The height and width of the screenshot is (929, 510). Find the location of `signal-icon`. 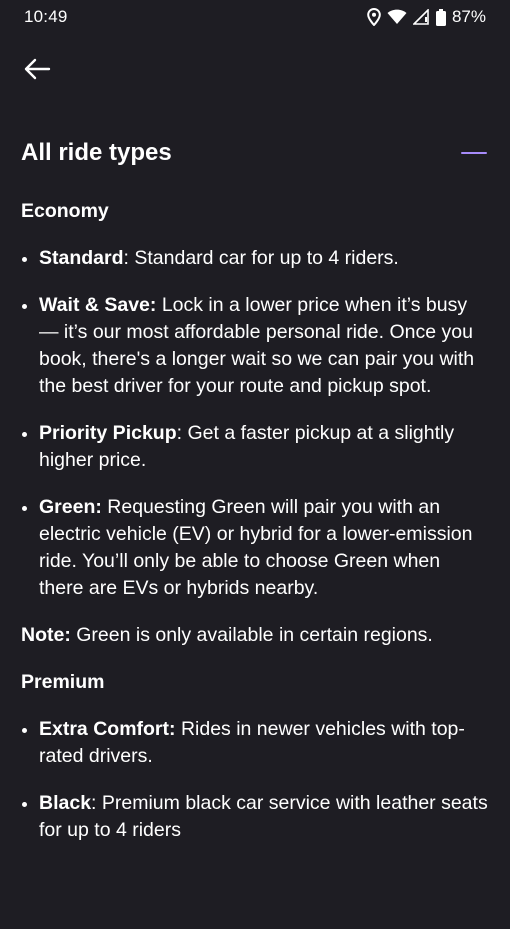

signal-icon is located at coordinates (421, 17).